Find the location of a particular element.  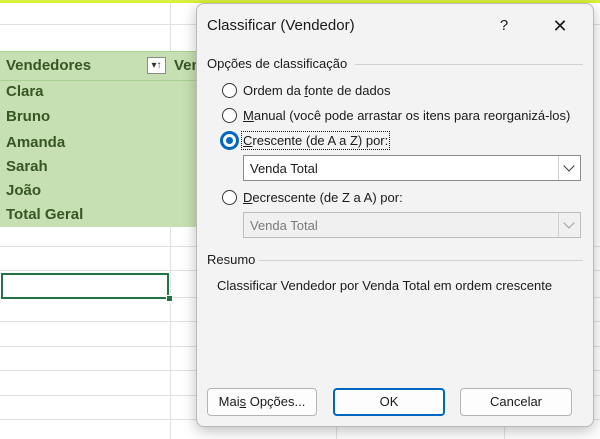

pivot-row-label: Sarah is located at coordinates (27, 166).